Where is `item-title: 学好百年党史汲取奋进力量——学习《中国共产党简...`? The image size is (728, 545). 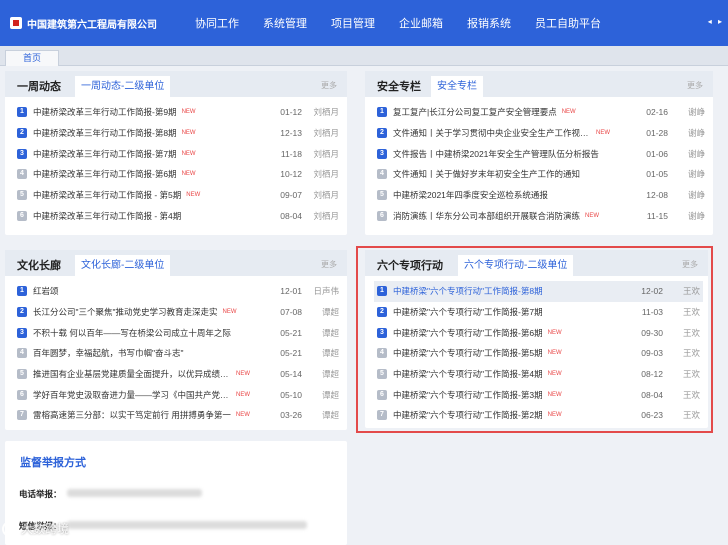 item-title: 学好百年党史汲取奋进力量——学习《中国共产党简... is located at coordinates (132, 395).